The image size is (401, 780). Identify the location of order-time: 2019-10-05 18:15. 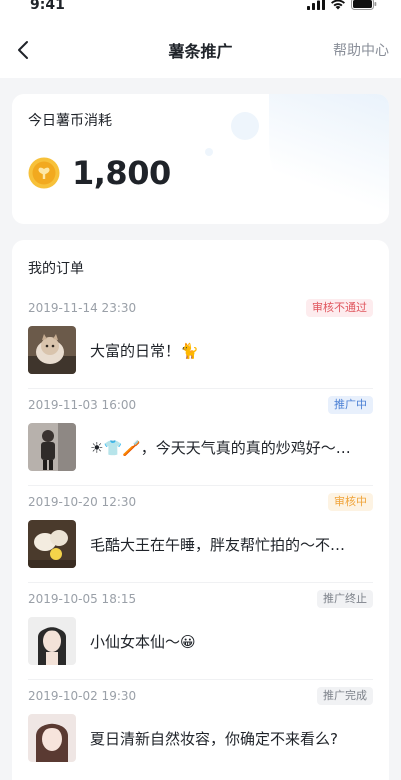
(82, 599).